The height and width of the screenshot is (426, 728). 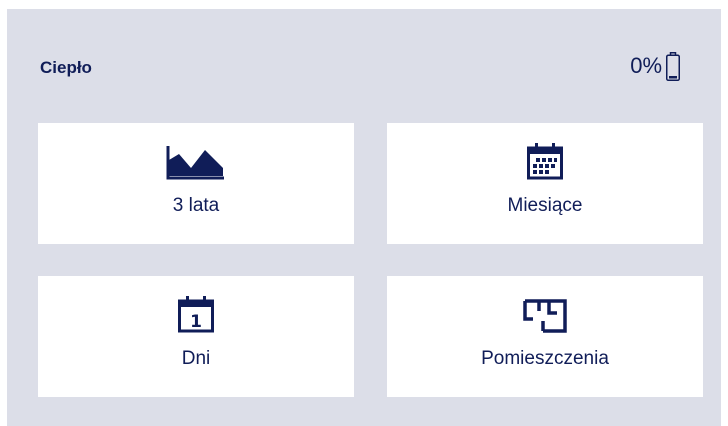 I want to click on tile-label: Miesiące, so click(x=545, y=205).